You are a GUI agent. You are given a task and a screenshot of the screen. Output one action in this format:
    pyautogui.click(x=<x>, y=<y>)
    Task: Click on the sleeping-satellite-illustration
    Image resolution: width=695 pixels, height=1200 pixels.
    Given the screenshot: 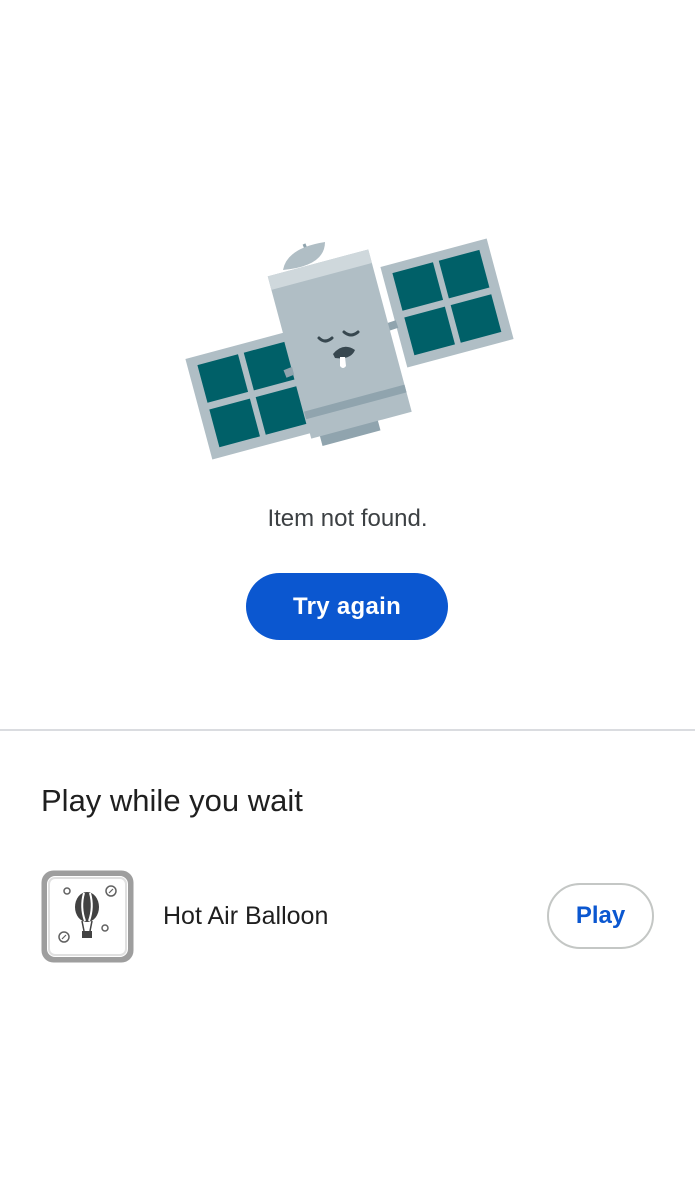 What is the action you would take?
    pyautogui.click(x=349, y=349)
    